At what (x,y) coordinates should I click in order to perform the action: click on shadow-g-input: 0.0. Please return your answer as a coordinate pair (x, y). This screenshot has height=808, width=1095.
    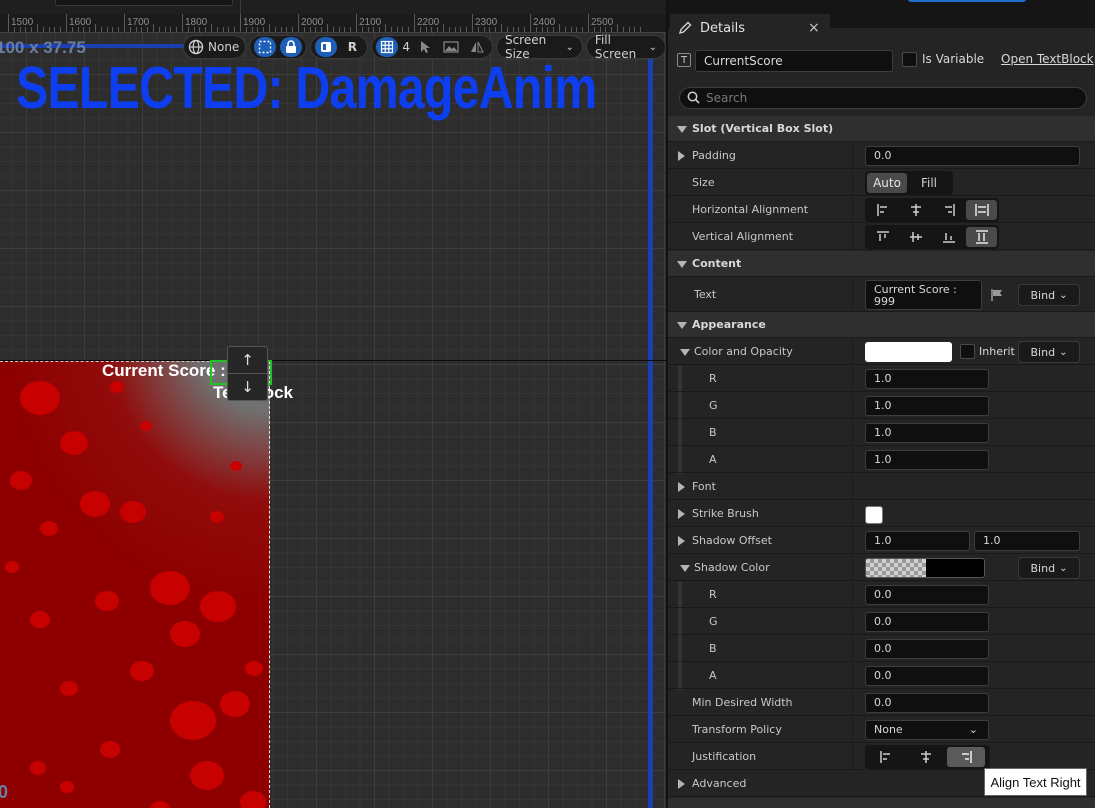
    Looking at the image, I should click on (927, 622).